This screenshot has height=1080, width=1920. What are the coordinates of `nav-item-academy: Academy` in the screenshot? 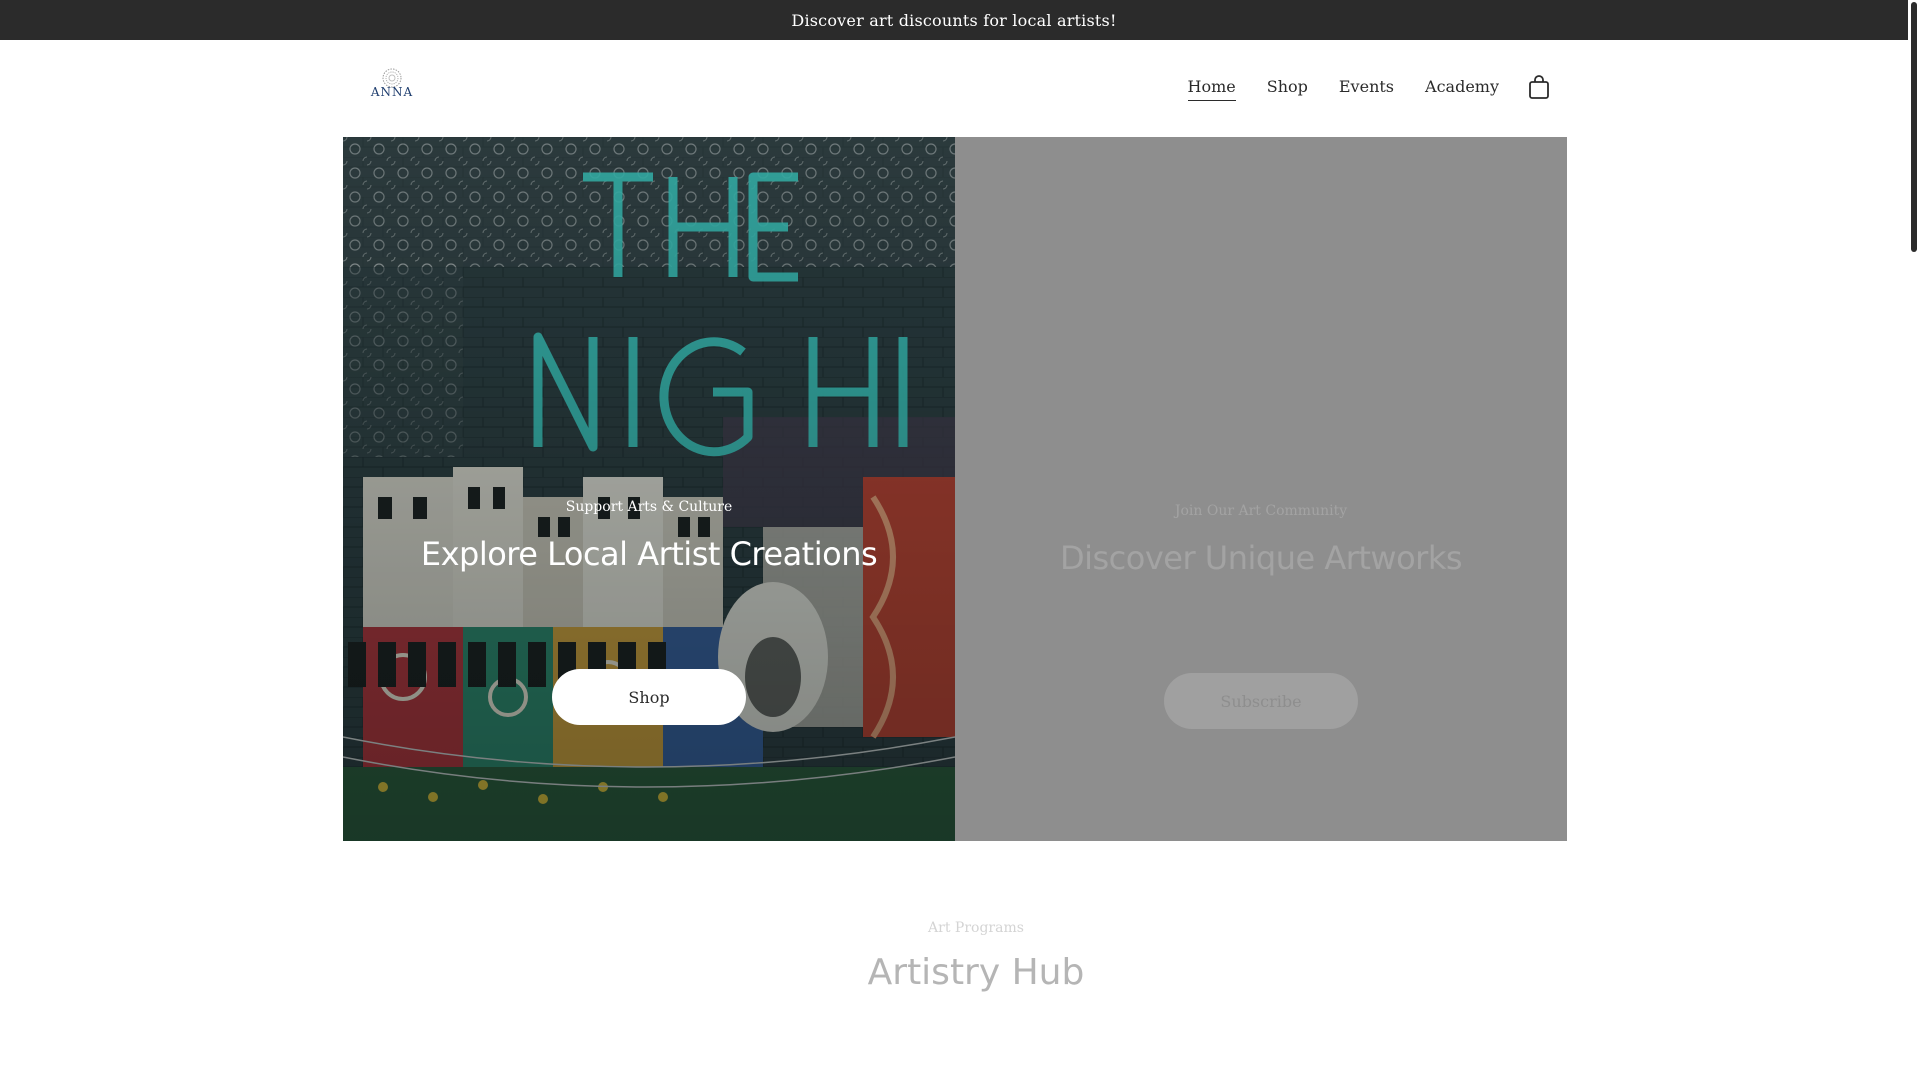 It's located at (1462, 89).